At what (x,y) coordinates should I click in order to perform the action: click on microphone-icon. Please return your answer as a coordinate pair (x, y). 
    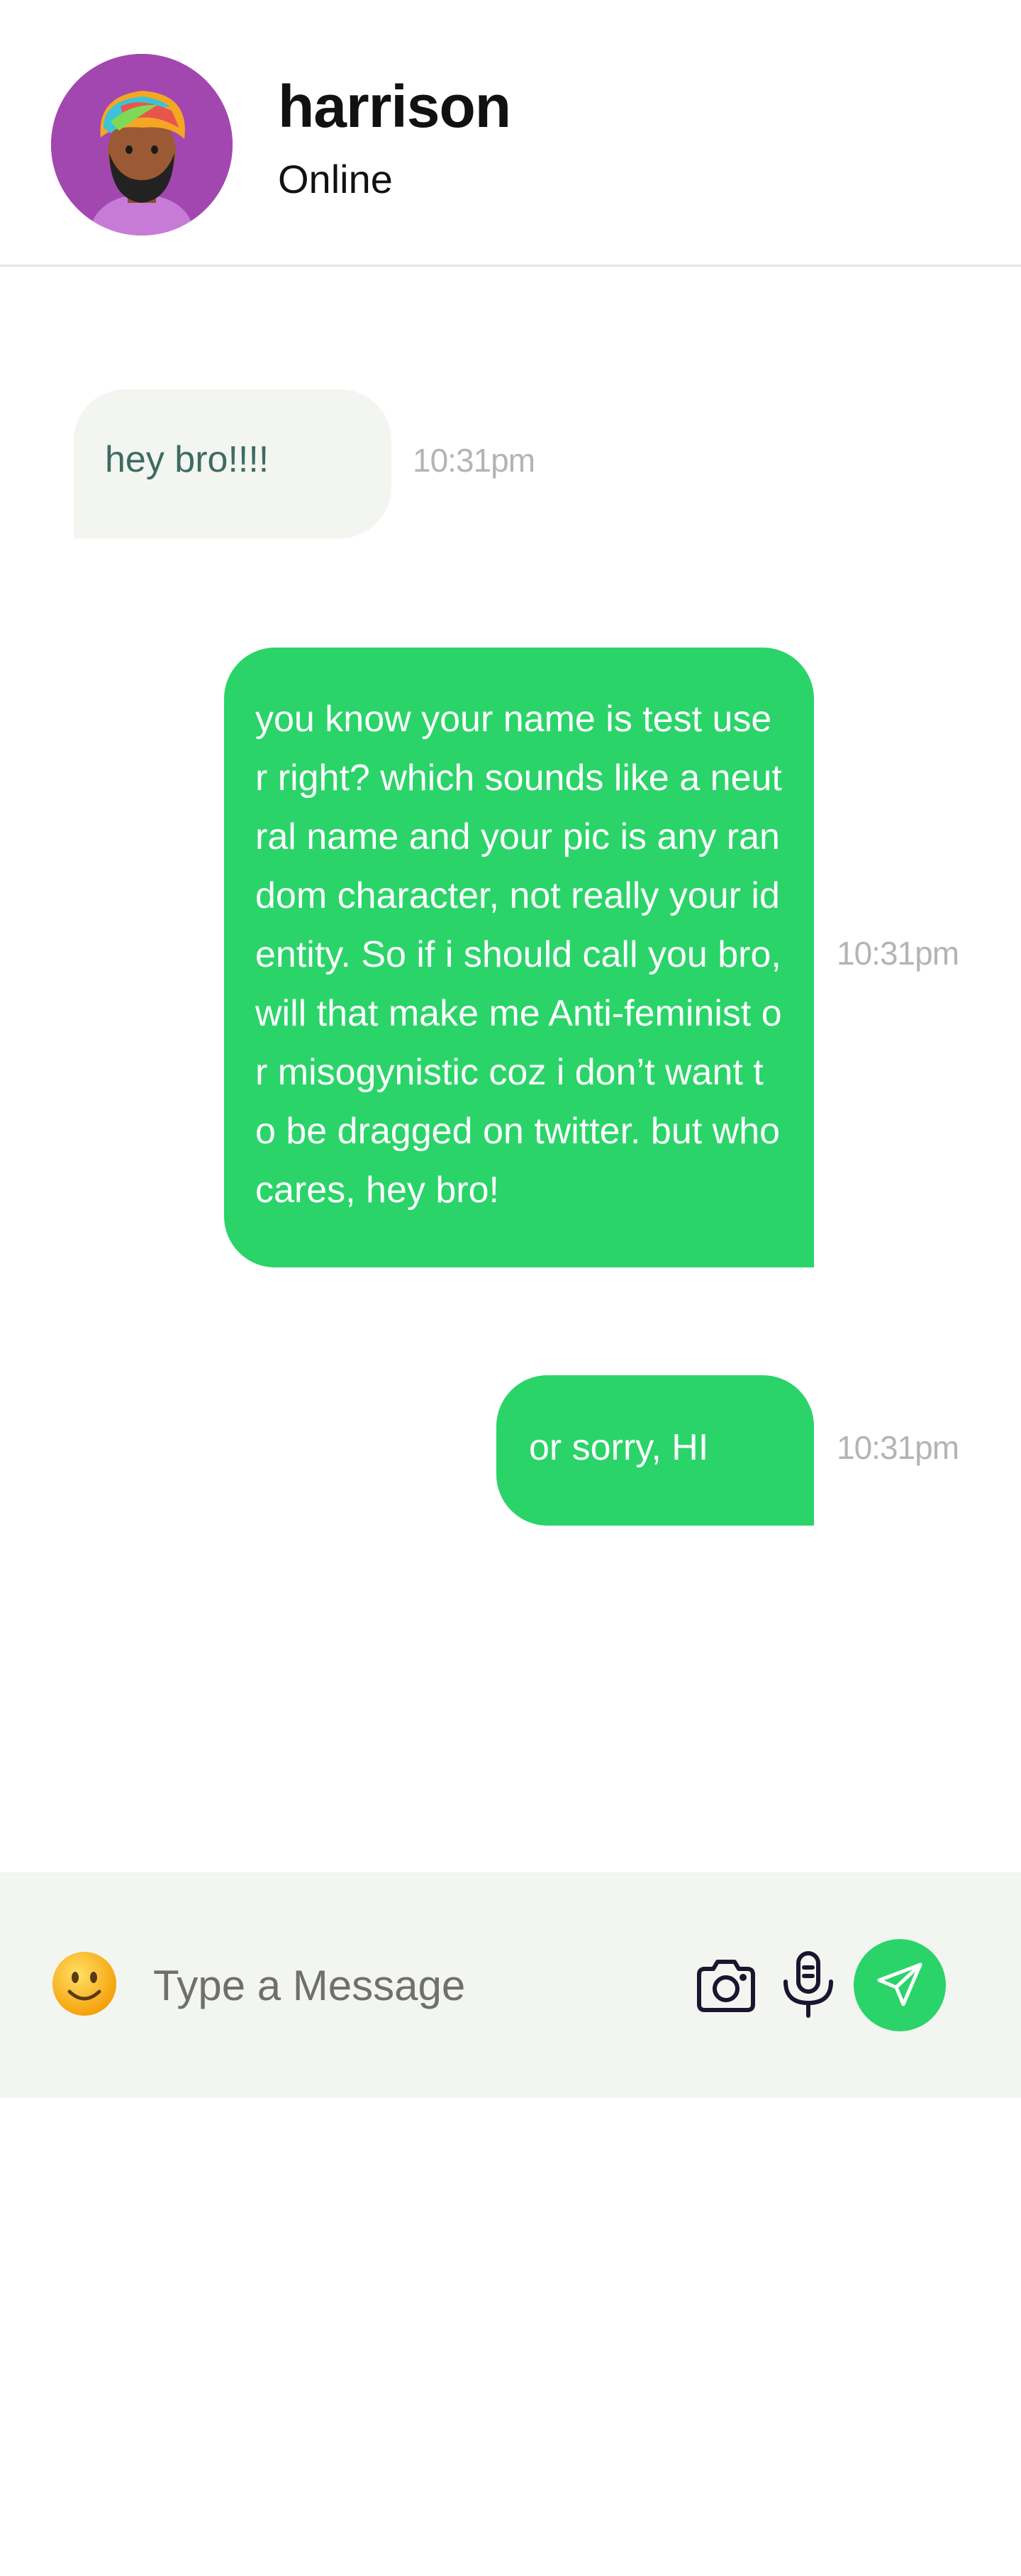
    Looking at the image, I should click on (808, 1984).